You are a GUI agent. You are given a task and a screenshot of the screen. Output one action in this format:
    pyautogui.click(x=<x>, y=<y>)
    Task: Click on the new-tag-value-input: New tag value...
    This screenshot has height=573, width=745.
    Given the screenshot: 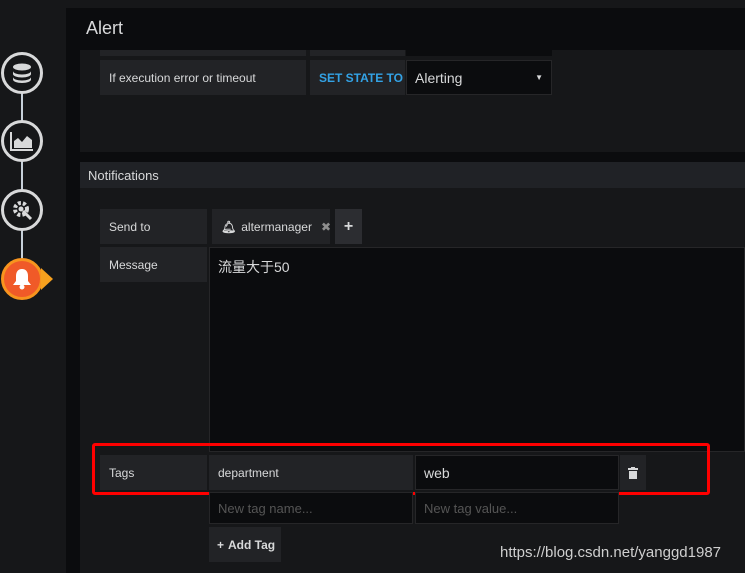 What is the action you would take?
    pyautogui.click(x=517, y=508)
    